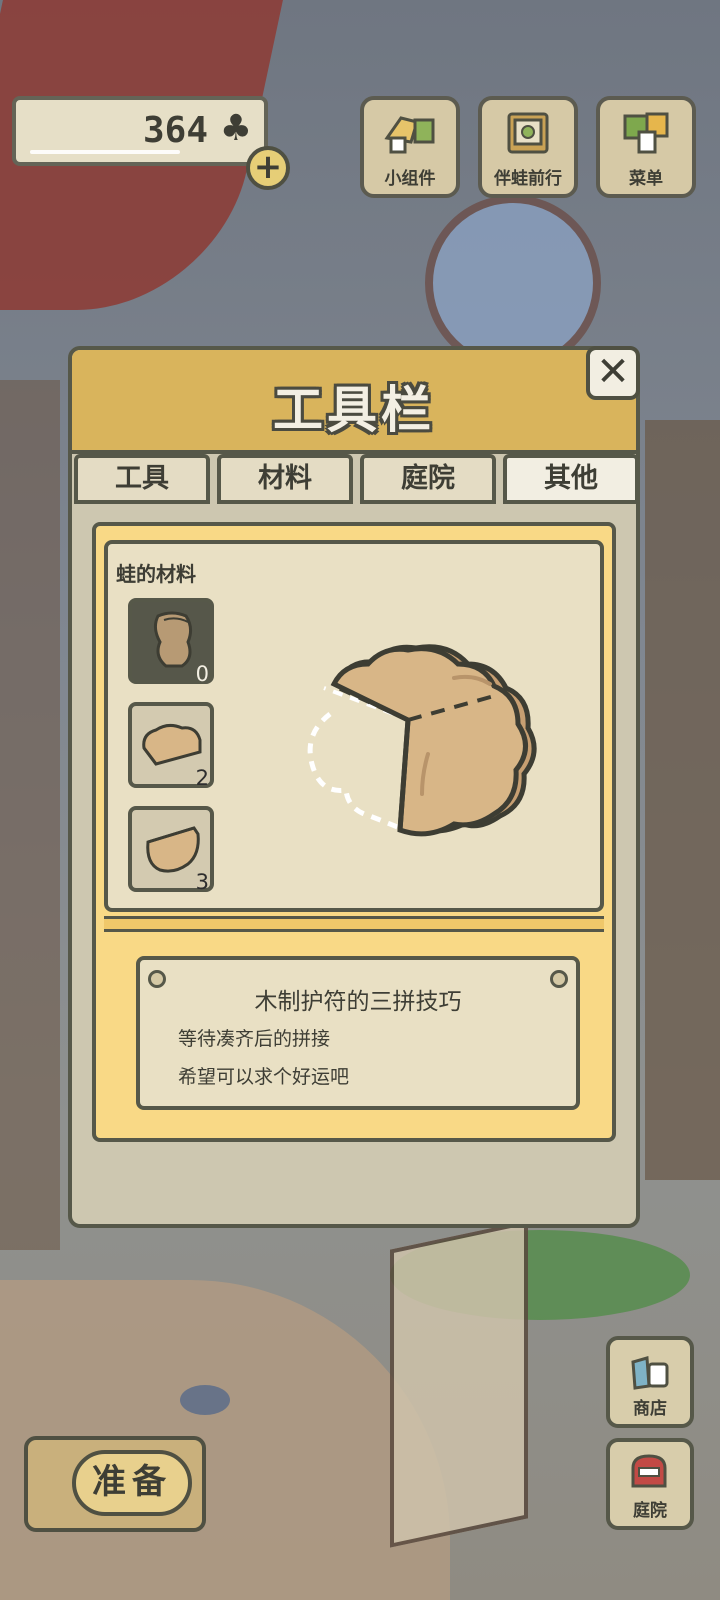 Image resolution: width=720 pixels, height=1600 pixels. Describe the element at coordinates (171, 850) in the screenshot. I see `item-slot-3: 3` at that location.